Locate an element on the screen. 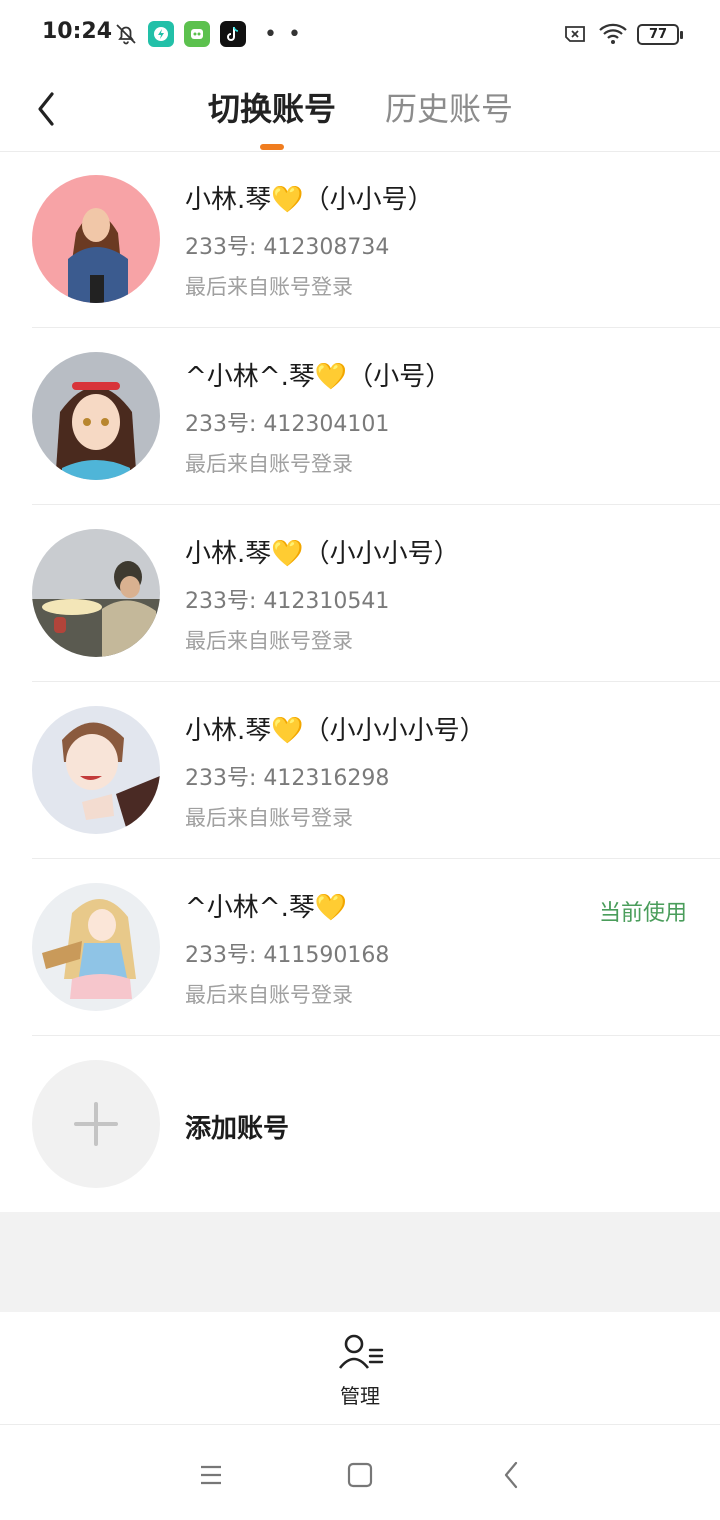 The width and height of the screenshot is (720, 1520). account-name: 小林.琴💛（小小小号） is located at coordinates (322, 554).